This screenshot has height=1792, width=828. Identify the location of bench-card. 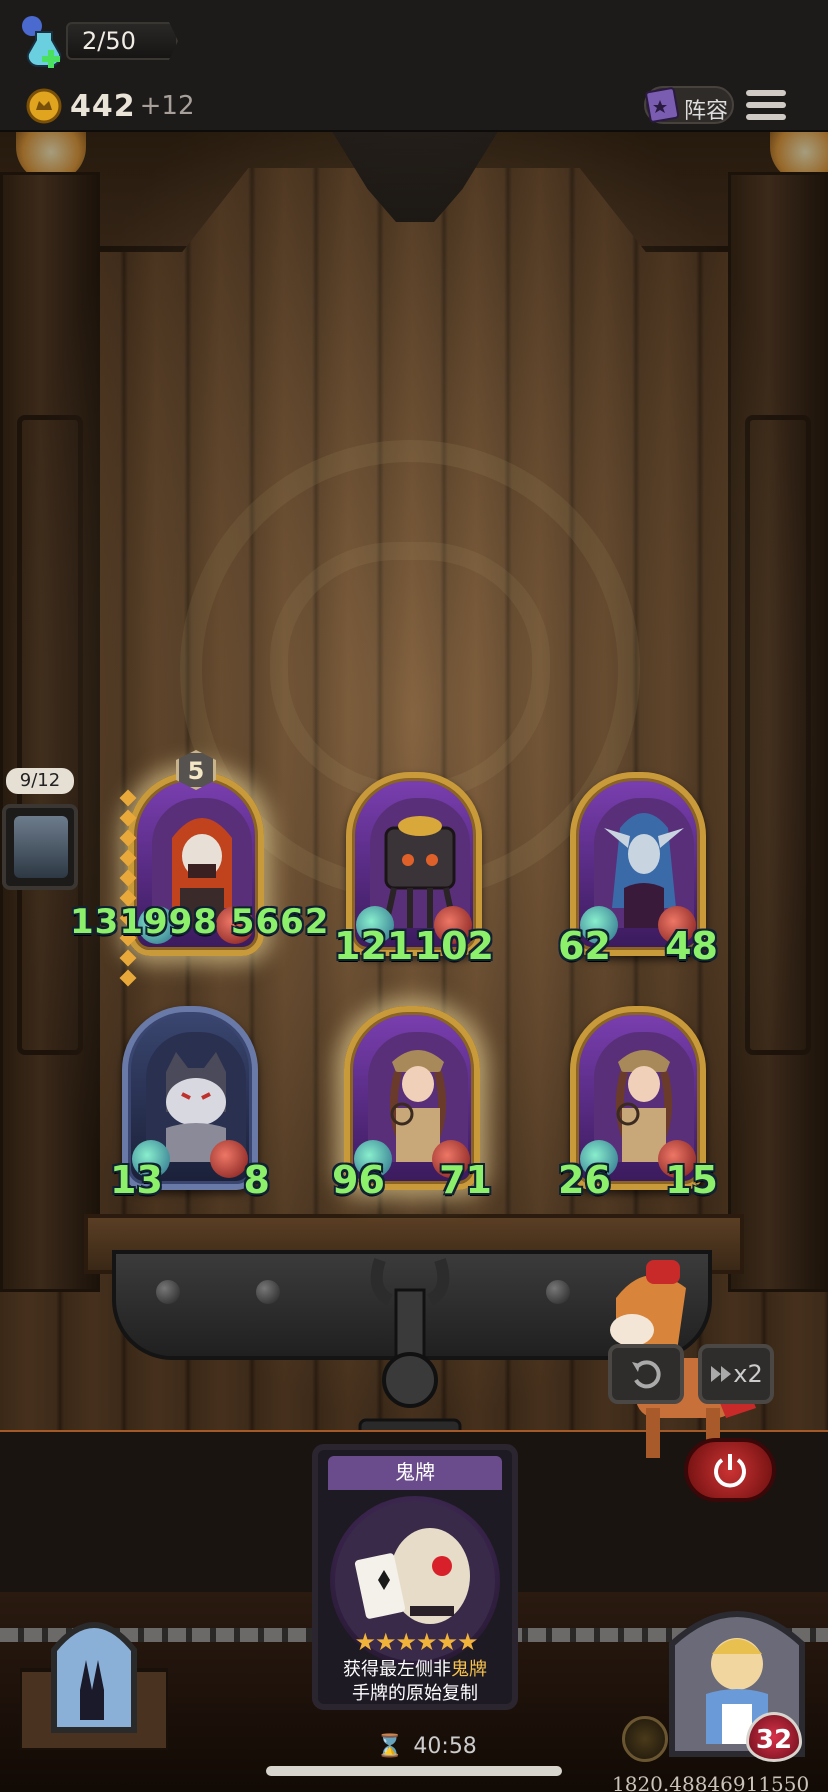
(40, 847).